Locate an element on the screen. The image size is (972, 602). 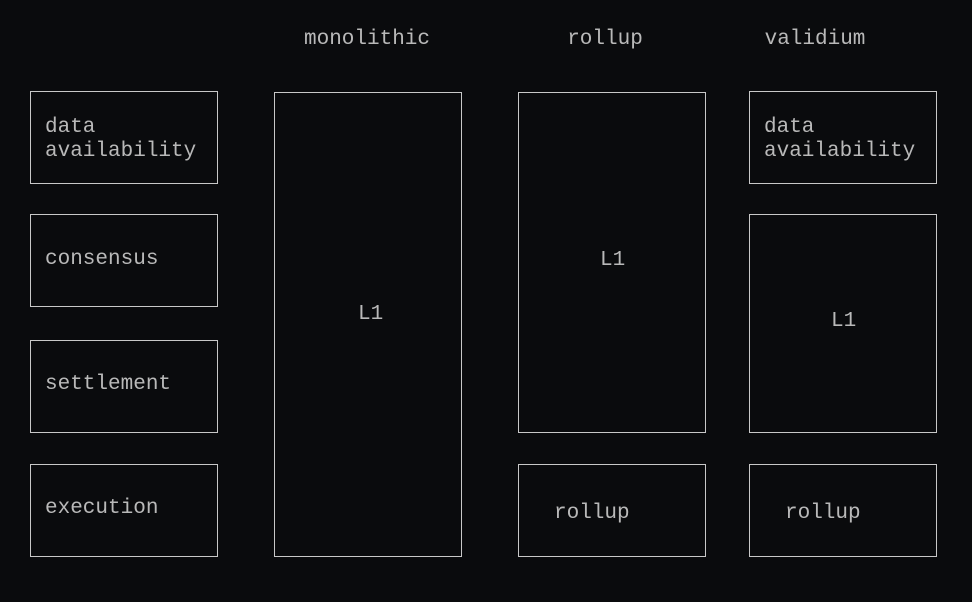
validium-rollup-label: rollup is located at coordinates (823, 513).